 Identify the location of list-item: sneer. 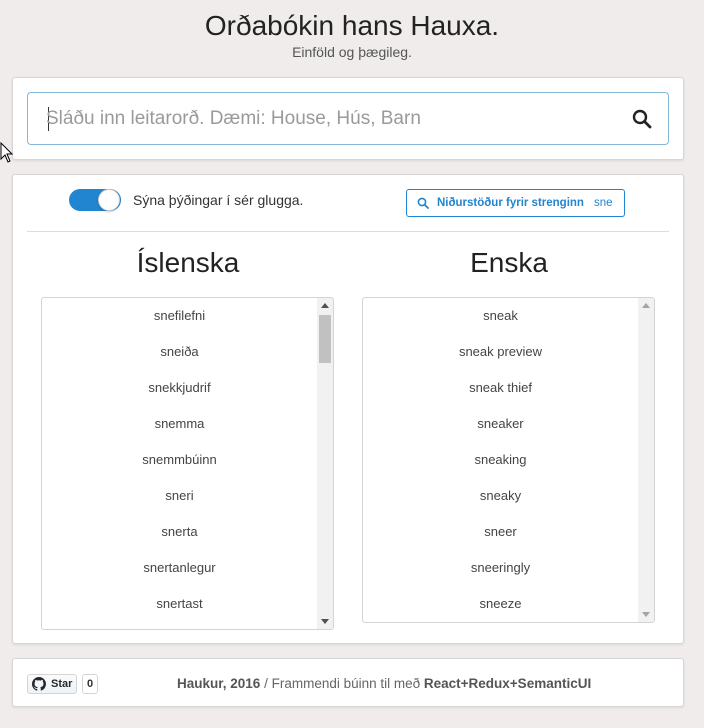
(500, 532).